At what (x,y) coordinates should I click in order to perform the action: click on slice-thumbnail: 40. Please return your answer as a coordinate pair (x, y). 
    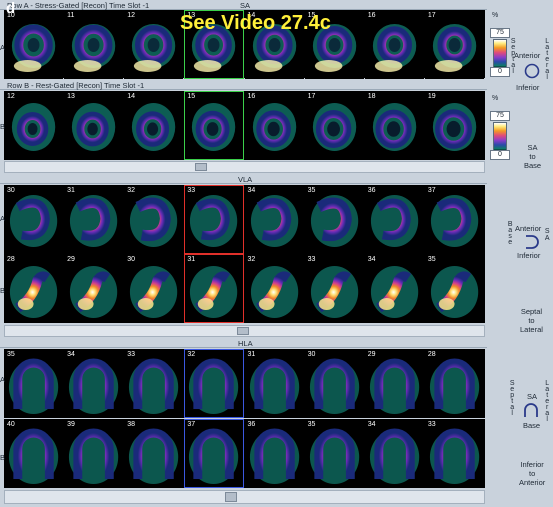
    Looking at the image, I should click on (34, 453).